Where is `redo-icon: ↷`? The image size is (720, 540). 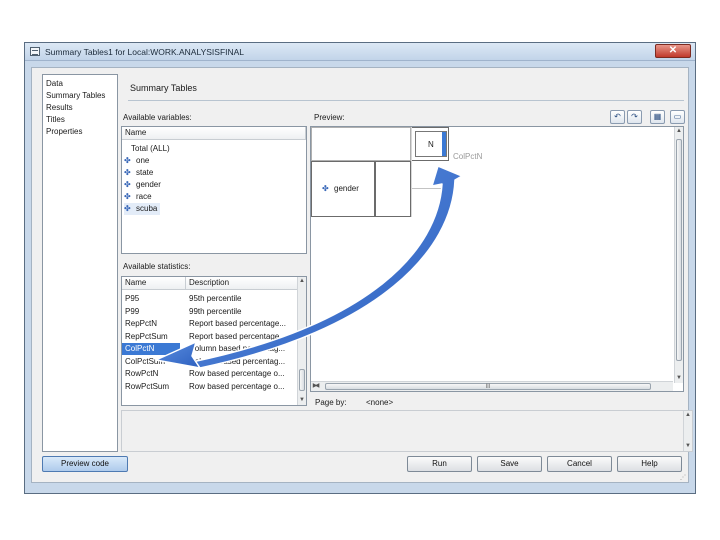
redo-icon: ↷ is located at coordinates (634, 117).